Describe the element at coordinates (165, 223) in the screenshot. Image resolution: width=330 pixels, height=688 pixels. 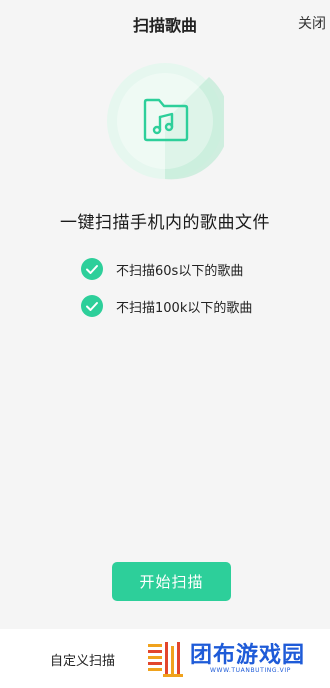
I see `headline: 一键扫描手机内的歌曲文件` at that location.